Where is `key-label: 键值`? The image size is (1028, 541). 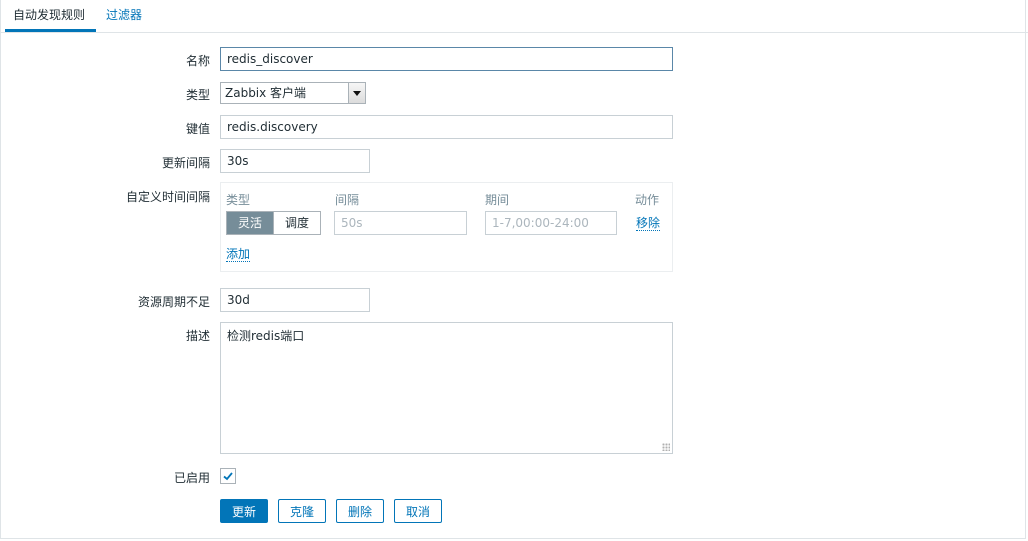 key-label: 键值 is located at coordinates (197, 129).